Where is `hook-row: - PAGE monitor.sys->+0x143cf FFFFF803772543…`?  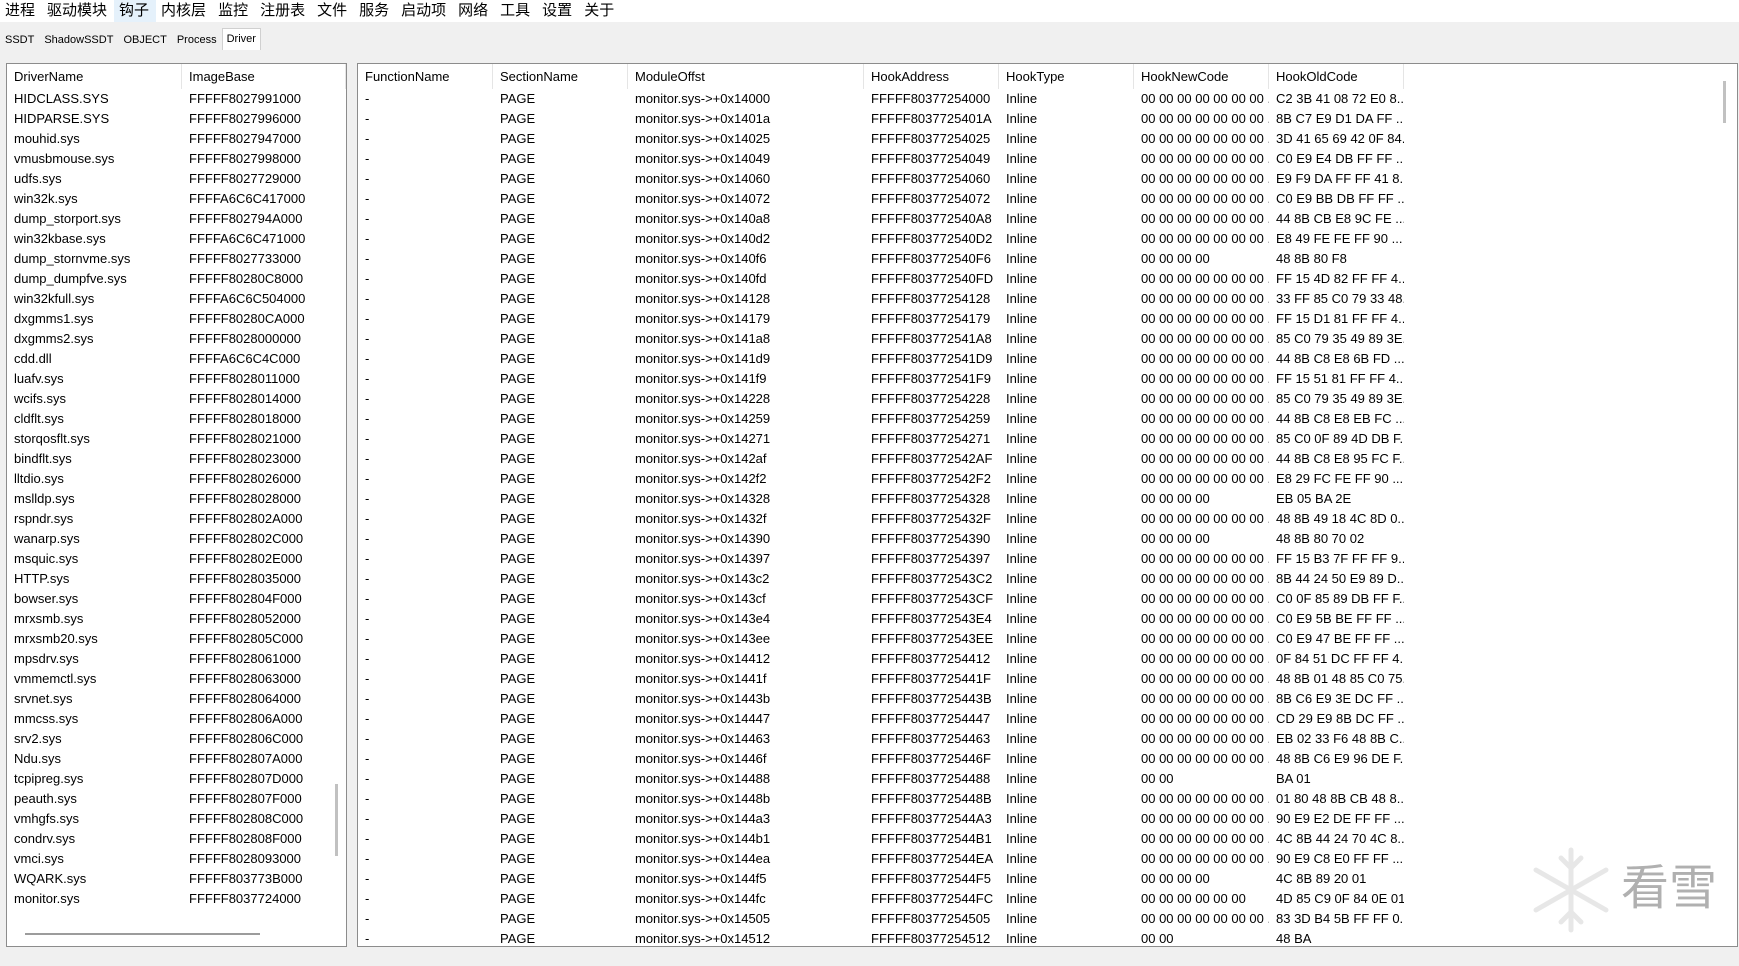 hook-row: - PAGE monitor.sys->+0x143cf FFFFF803772543… is located at coordinates (881, 599).